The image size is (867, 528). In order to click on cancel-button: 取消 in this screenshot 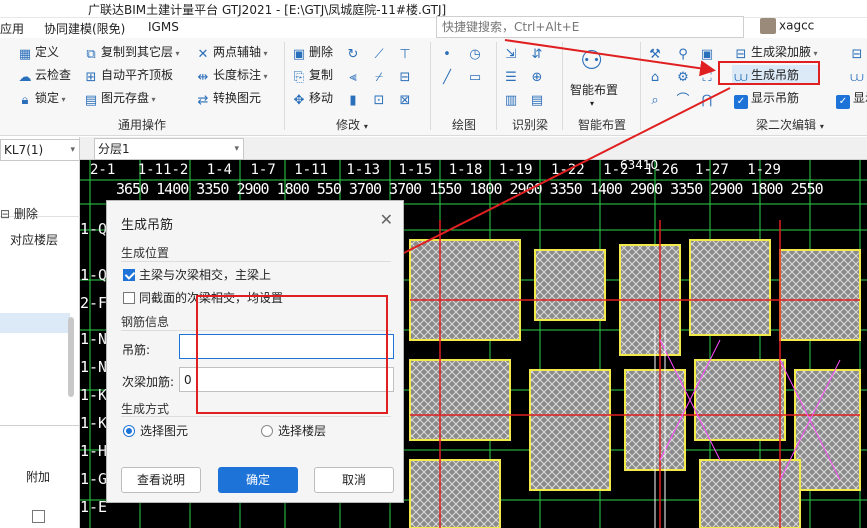, I will do `click(354, 480)`.